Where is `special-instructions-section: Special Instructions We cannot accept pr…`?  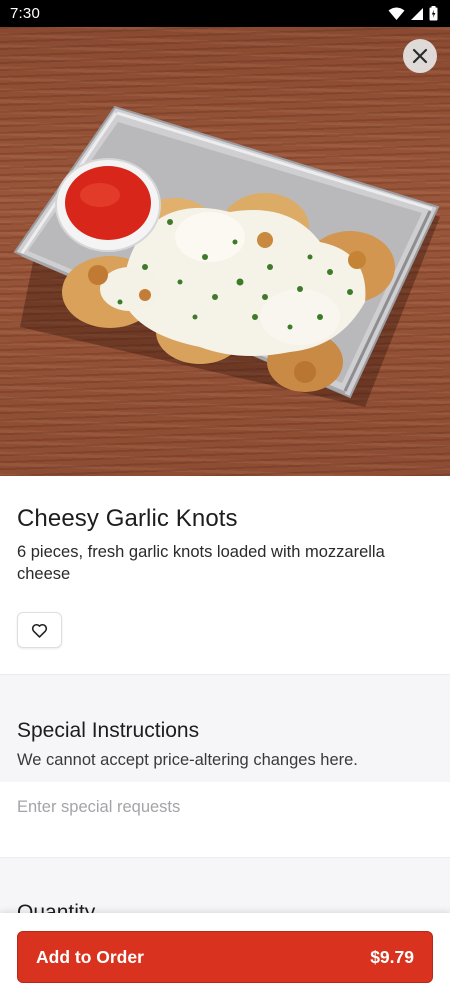
special-instructions-section: Special Instructions We cannot accept pr… is located at coordinates (225, 728).